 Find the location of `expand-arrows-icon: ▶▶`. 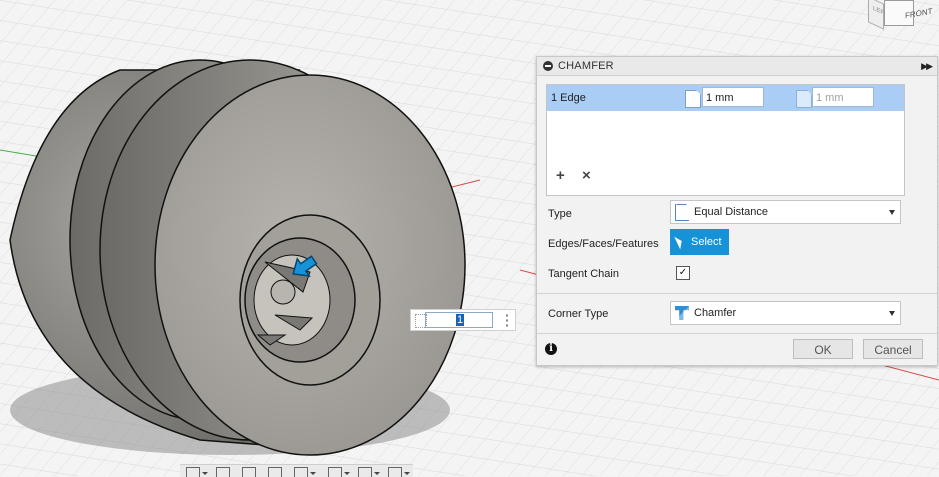

expand-arrows-icon: ▶▶ is located at coordinates (927, 66).